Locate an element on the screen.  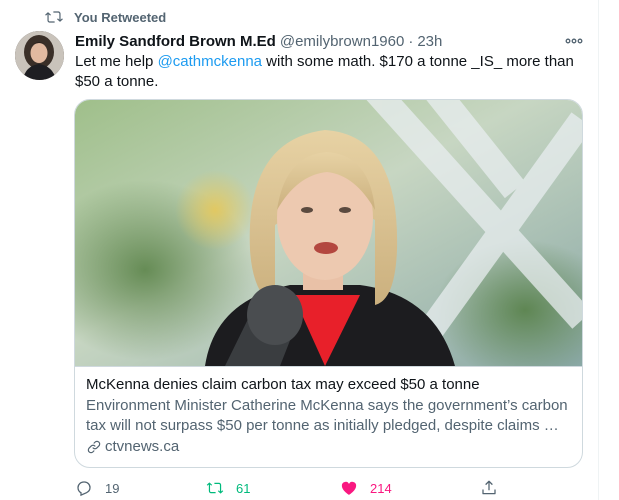
retweet-banner: You Retweeted is located at coordinates (105, 17).